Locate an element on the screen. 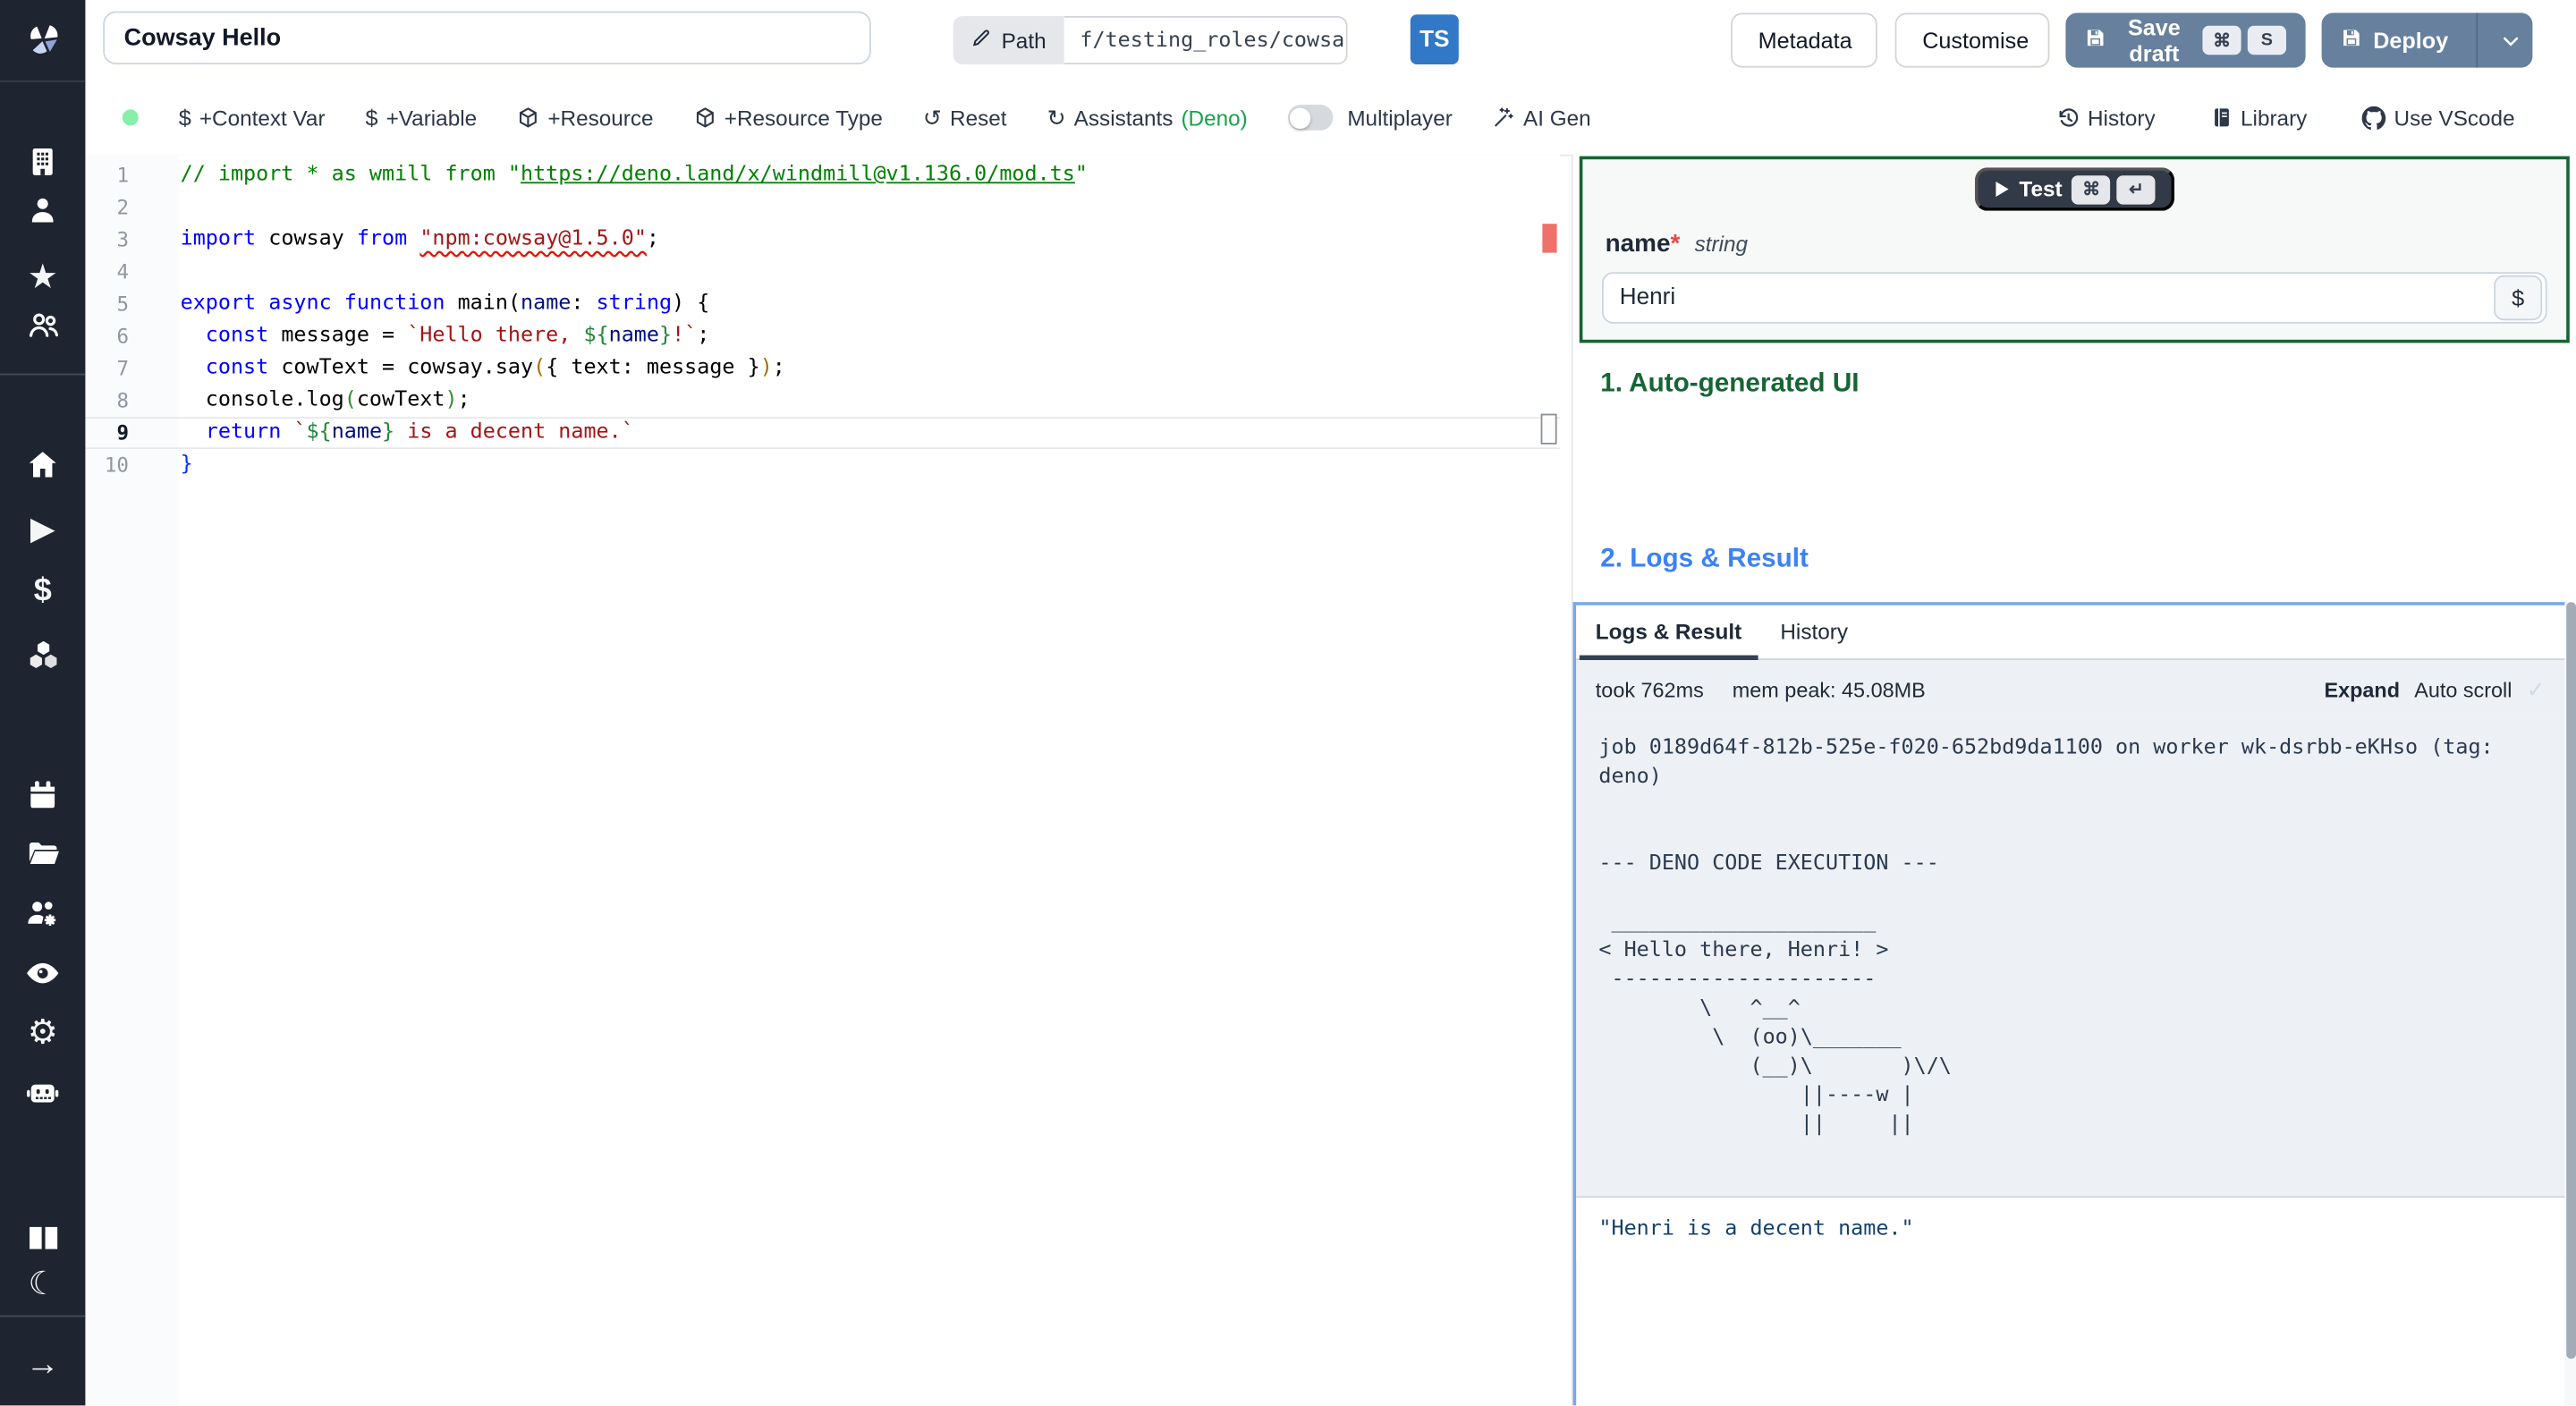 Image resolution: width=2576 pixels, height=1406 pixels. result-output: "Henri is a decent name." is located at coordinates (2070, 1230).